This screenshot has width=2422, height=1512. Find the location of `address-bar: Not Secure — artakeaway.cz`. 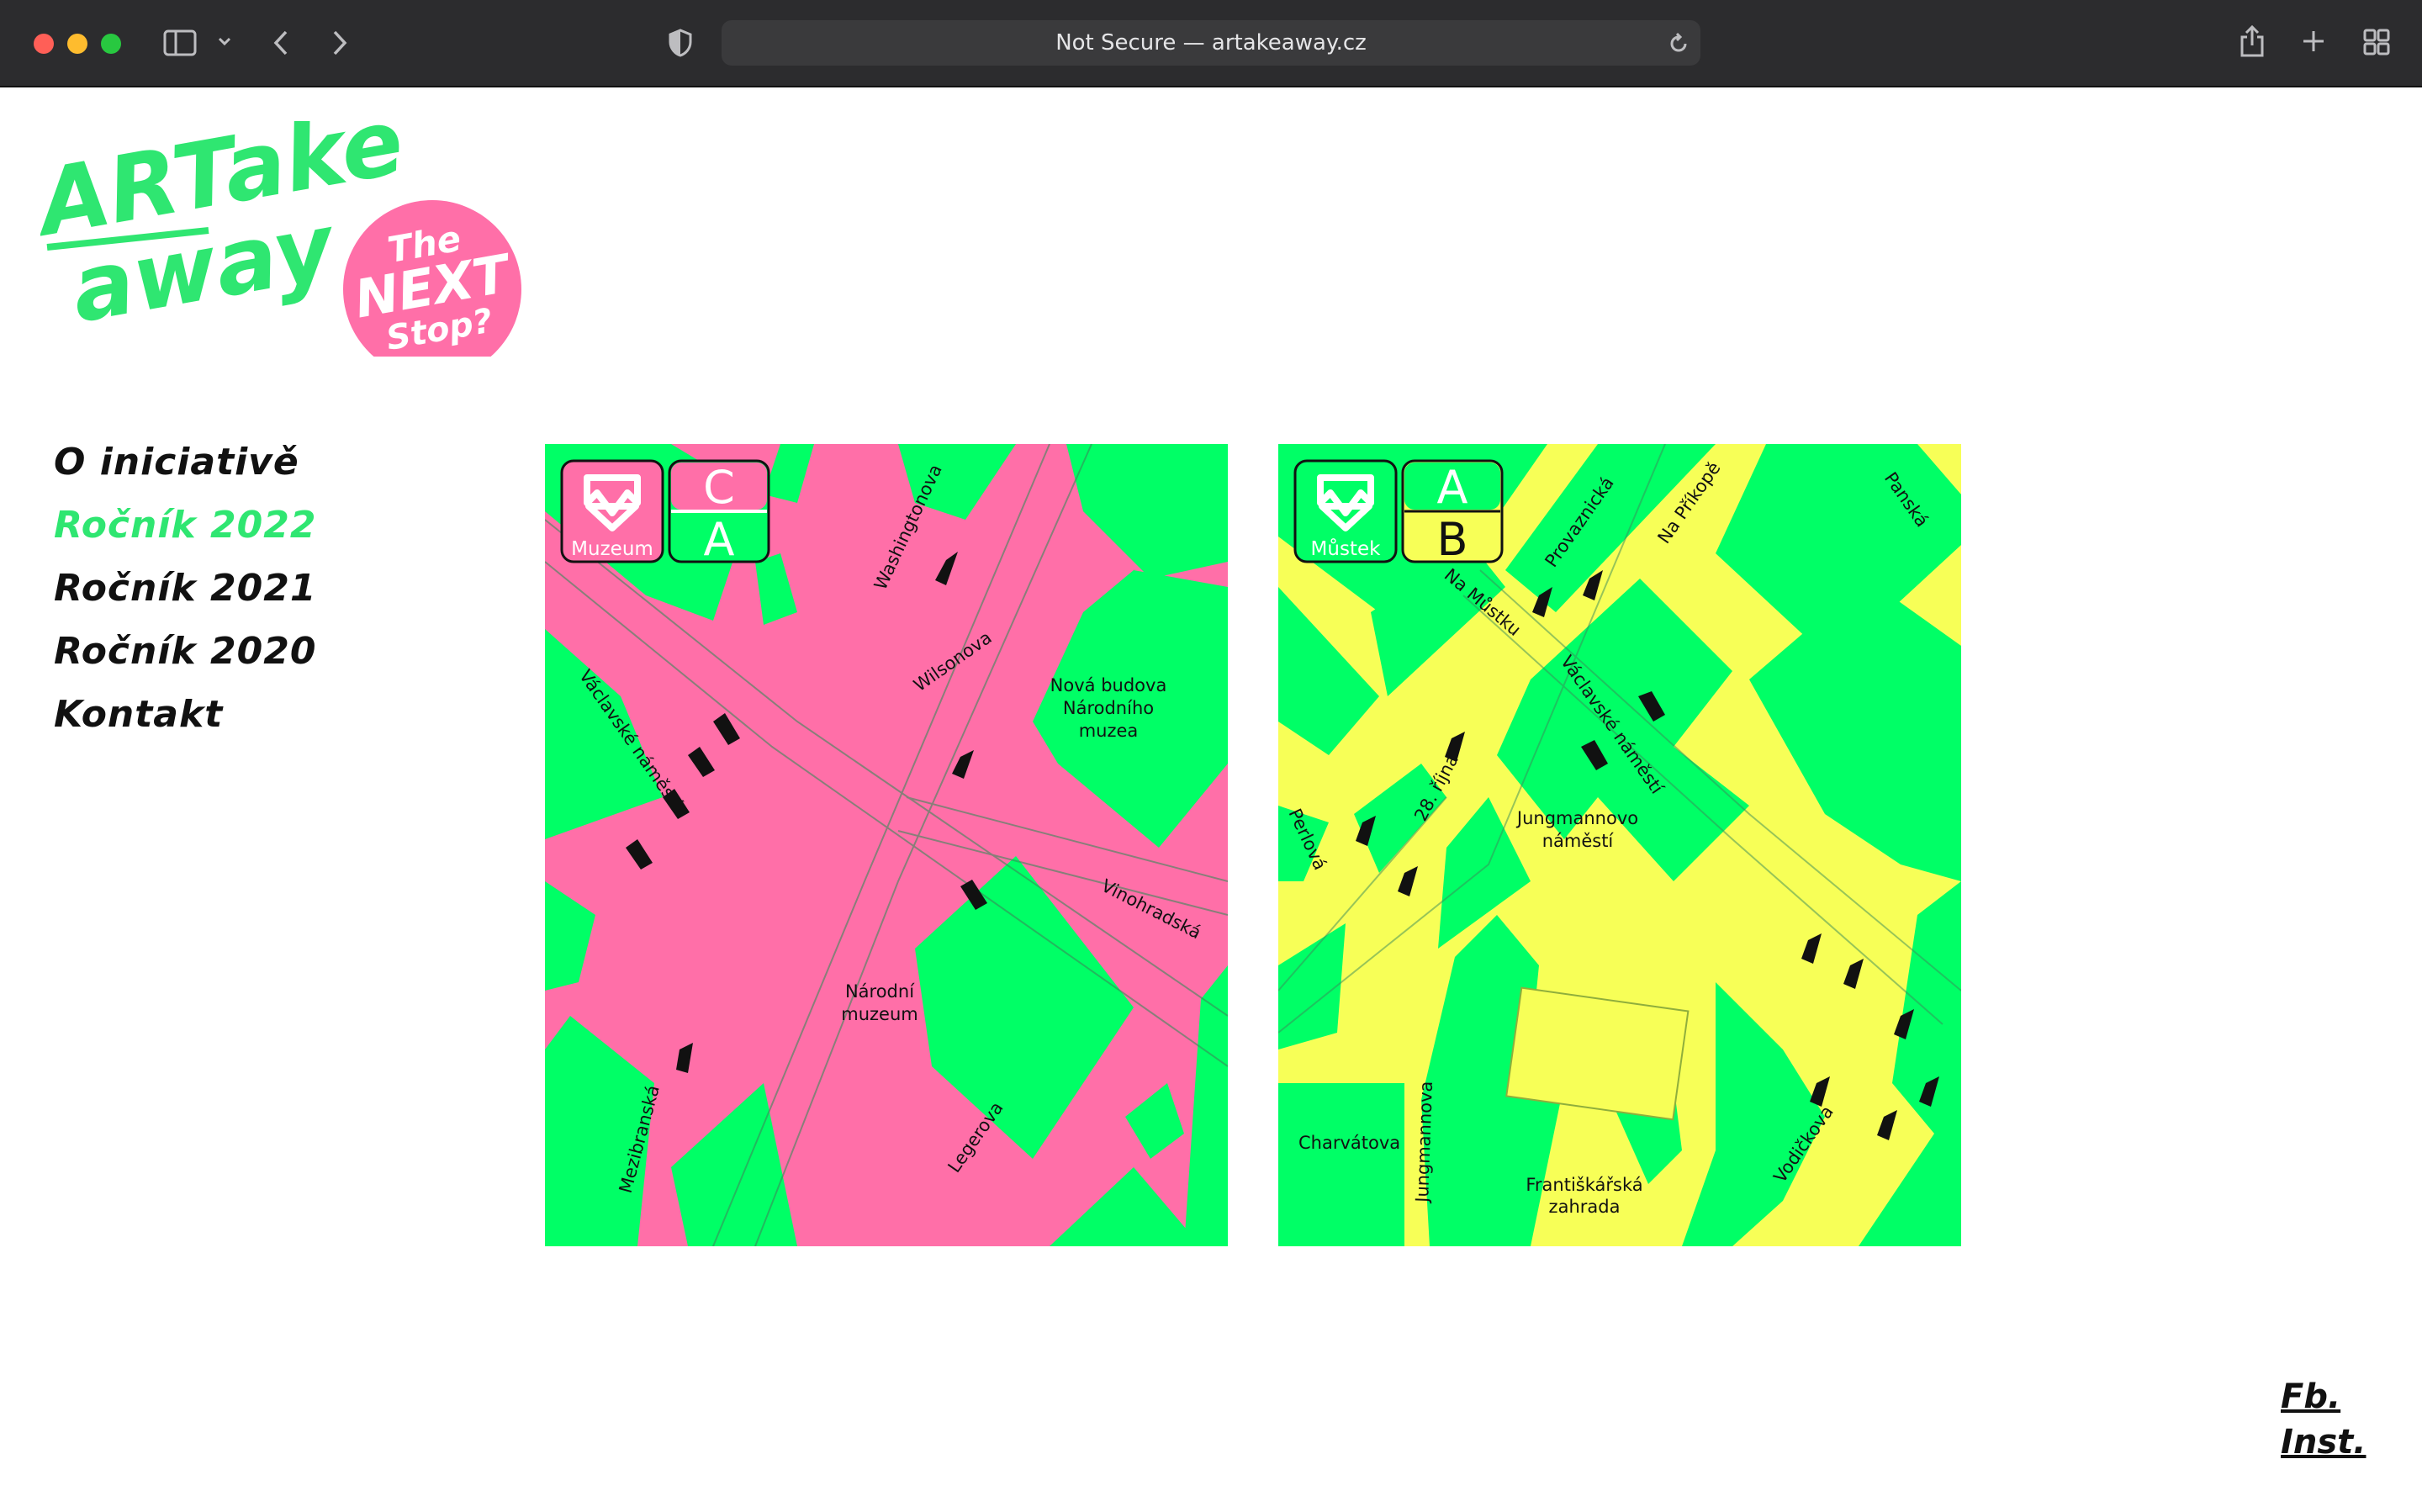

address-bar: Not Secure — artakeaway.cz is located at coordinates (1211, 43).